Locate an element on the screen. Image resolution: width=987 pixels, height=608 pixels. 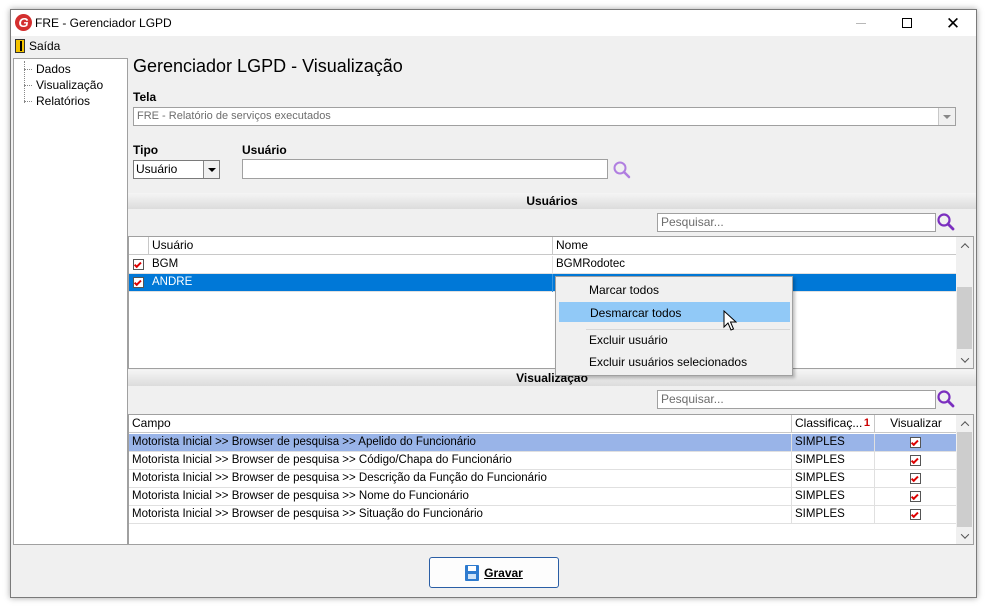
table-row: BGM BGMRodotec is located at coordinates (543, 265).